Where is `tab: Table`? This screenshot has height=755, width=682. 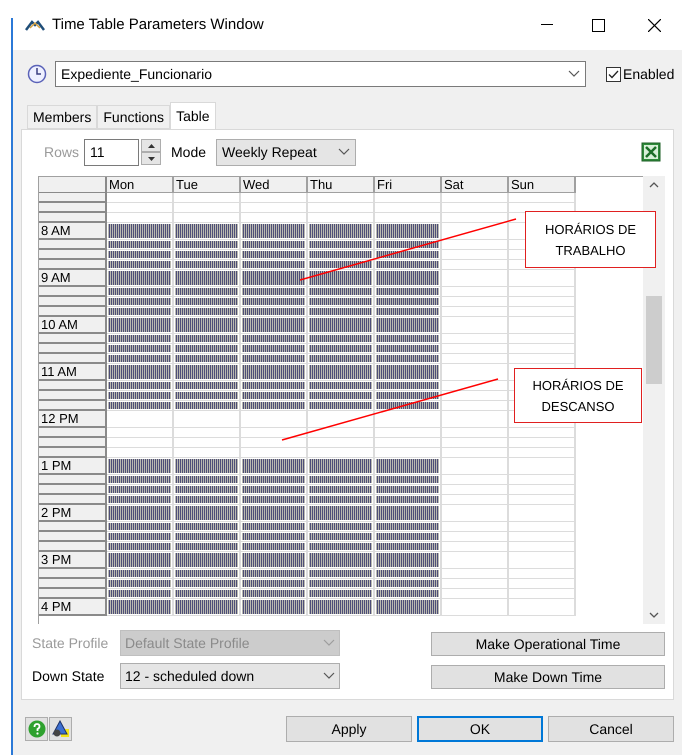 tab: Table is located at coordinates (193, 116).